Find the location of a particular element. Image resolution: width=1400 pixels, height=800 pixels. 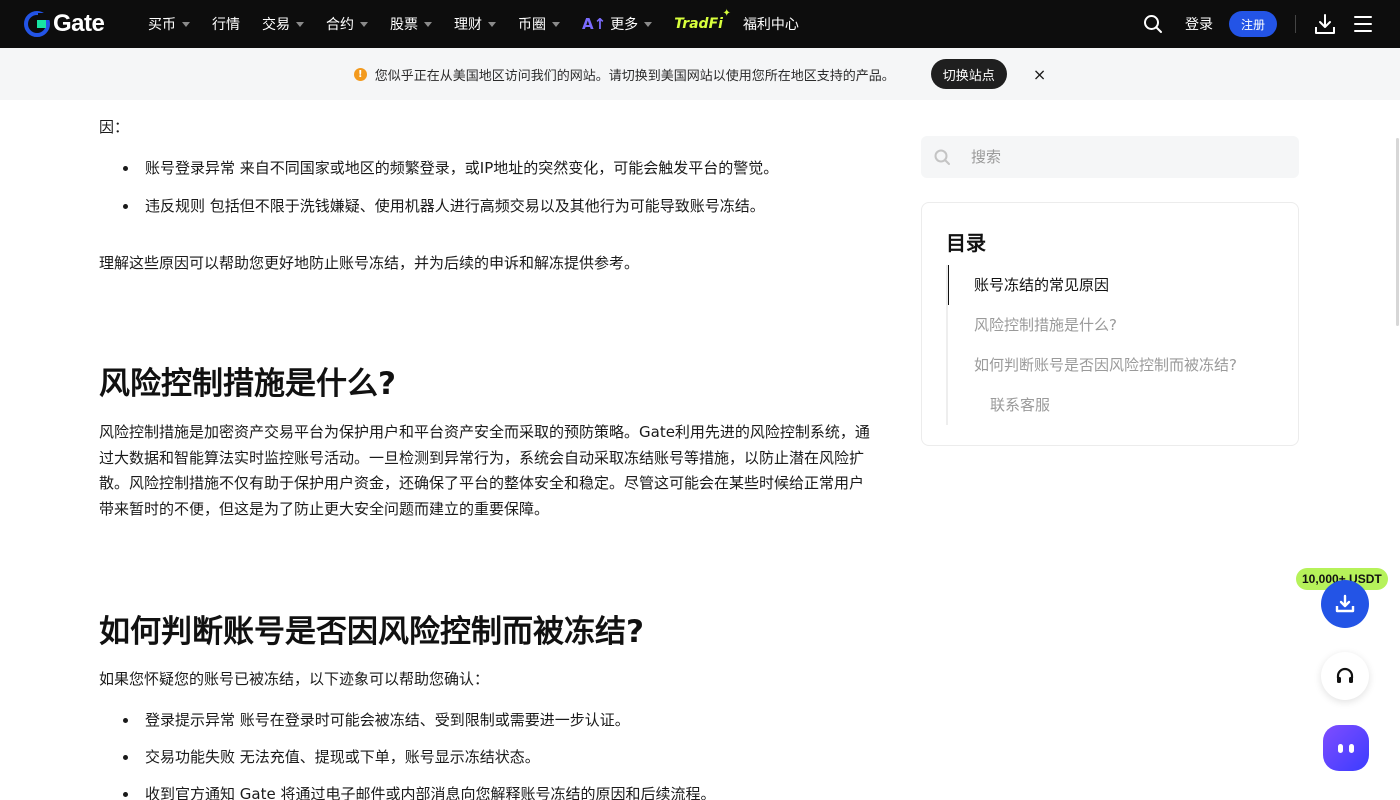

header-divider is located at coordinates (1295, 24).